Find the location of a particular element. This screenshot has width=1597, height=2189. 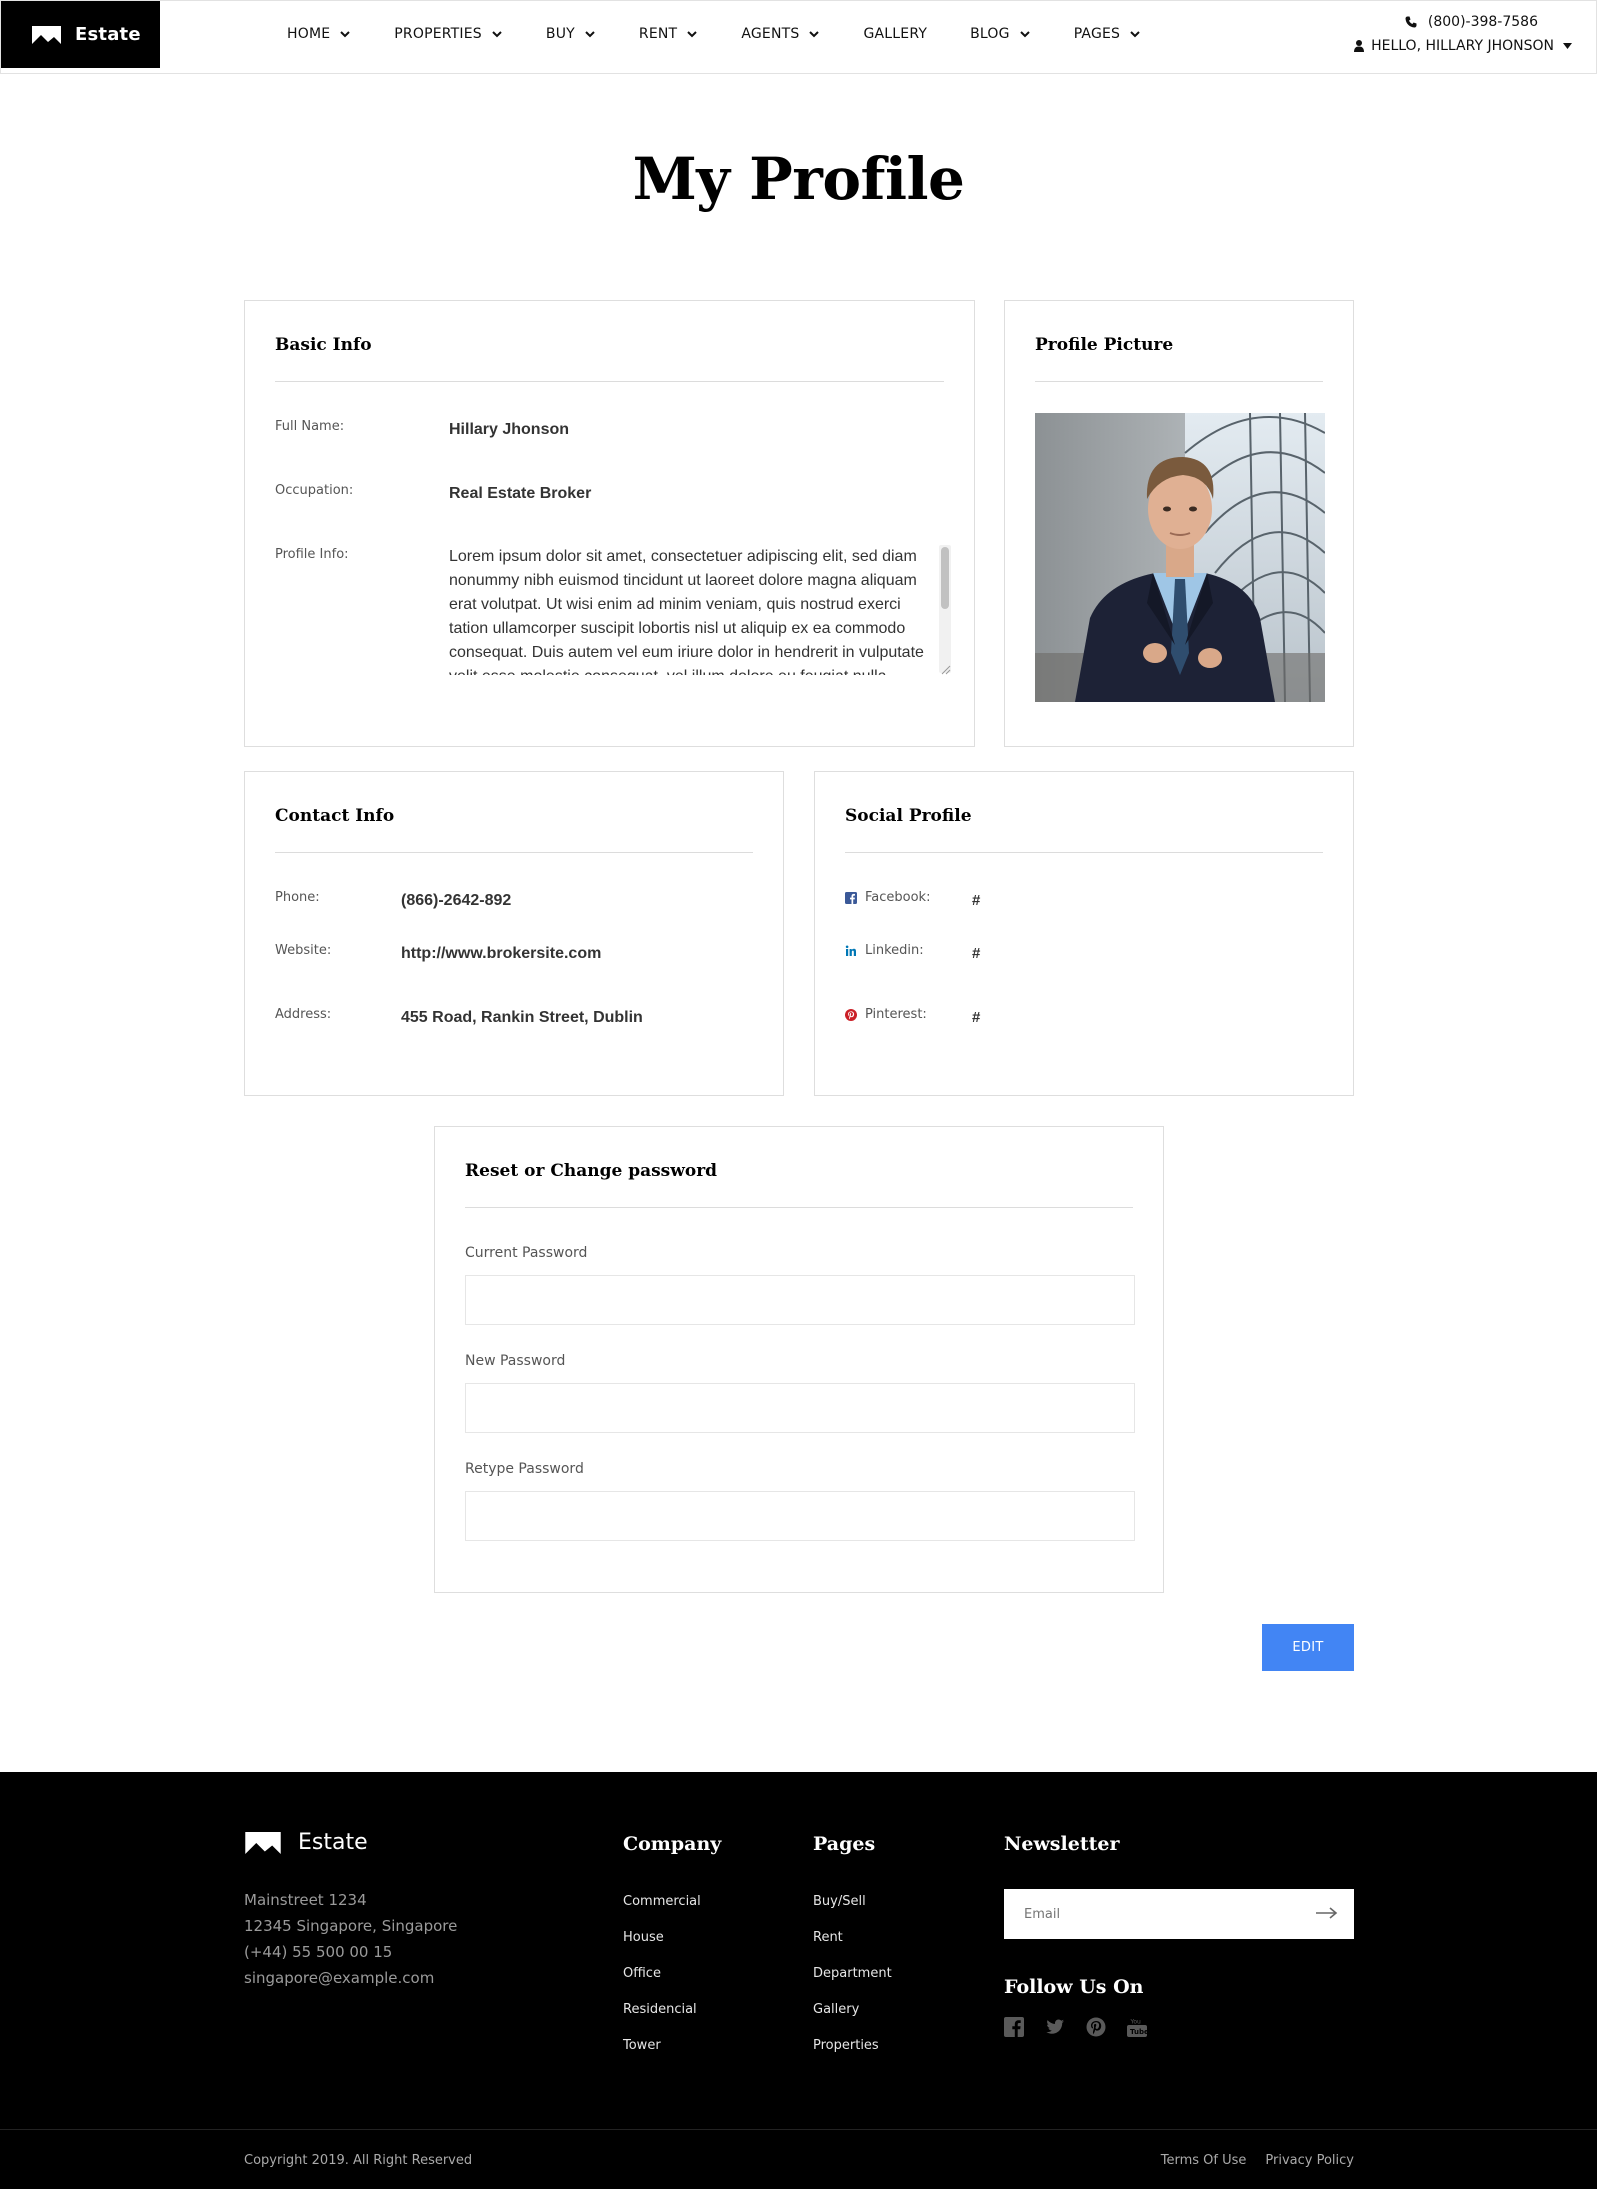

footer-logo-text: Estate is located at coordinates (333, 1842).